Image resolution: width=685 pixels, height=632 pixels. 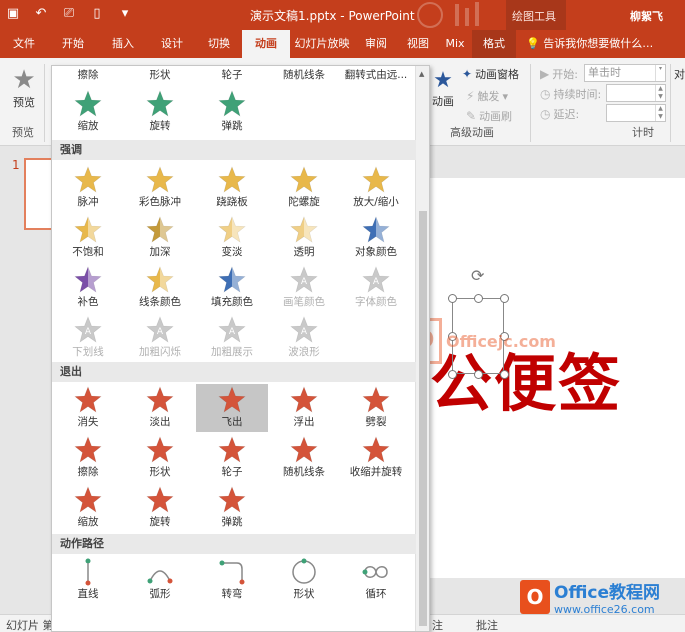 I want to click on animation-effect-39: 循环, so click(x=376, y=580).